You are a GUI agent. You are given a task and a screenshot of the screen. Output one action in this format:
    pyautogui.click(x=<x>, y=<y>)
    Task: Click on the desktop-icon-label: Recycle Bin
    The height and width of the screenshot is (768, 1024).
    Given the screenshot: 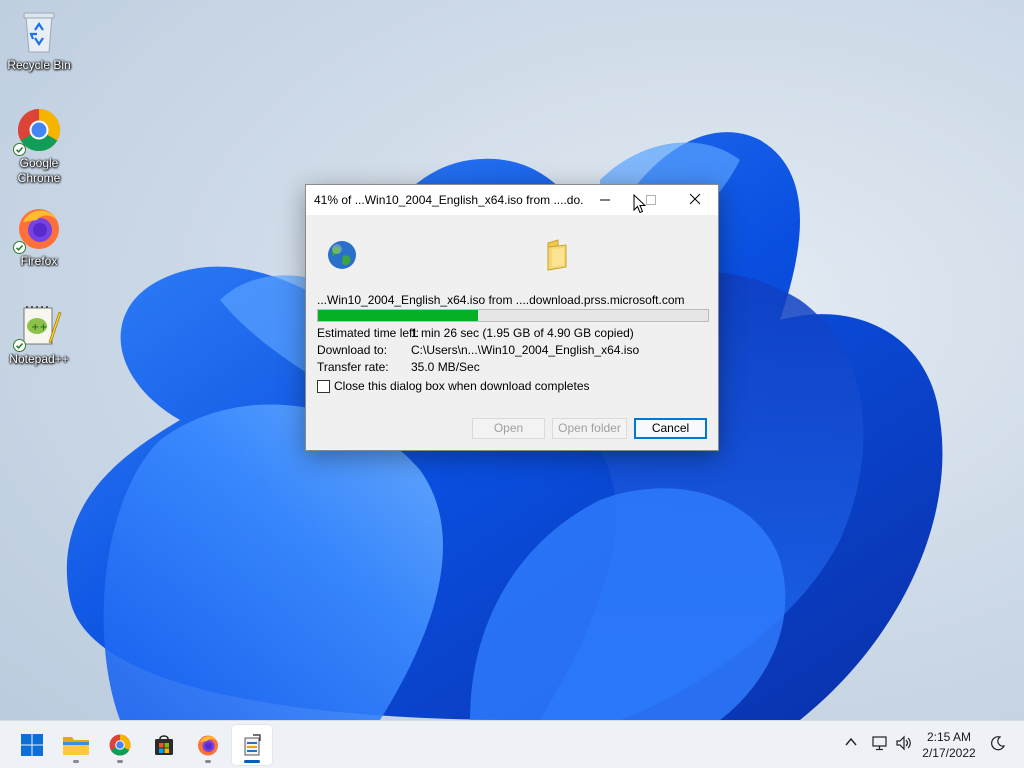 What is the action you would take?
    pyautogui.click(x=39, y=65)
    